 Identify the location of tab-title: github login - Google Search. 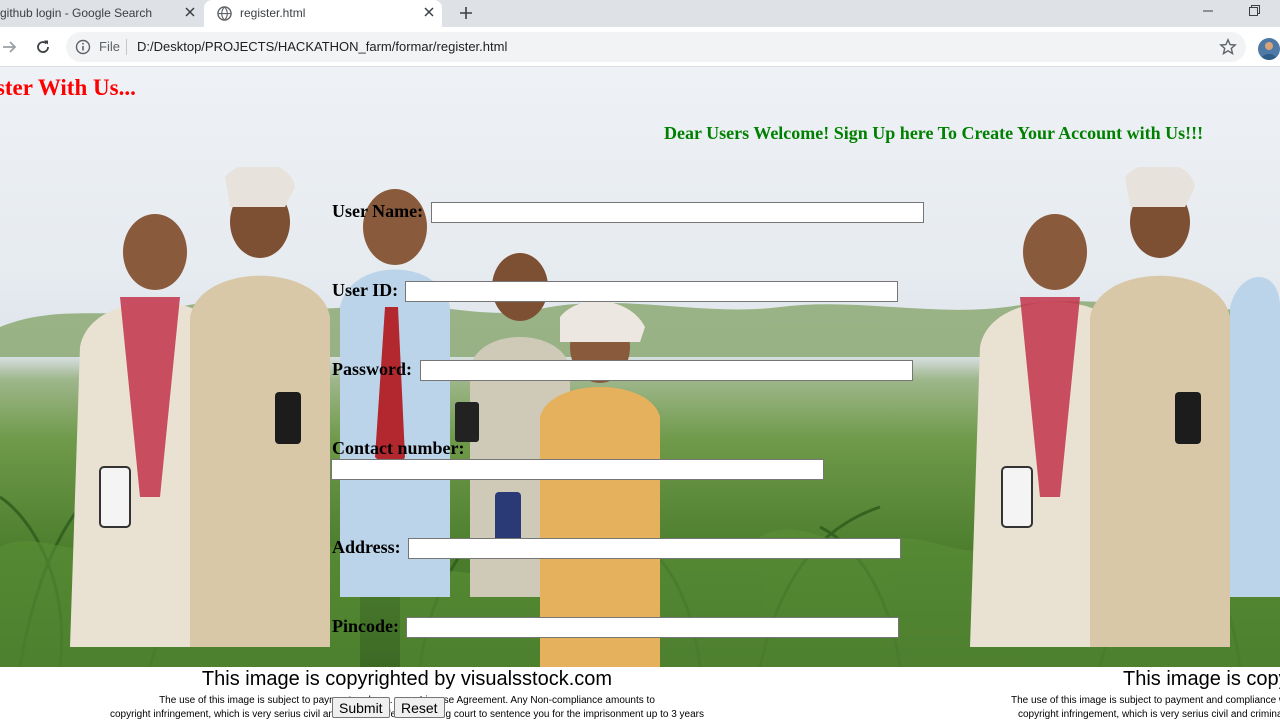
(76, 13).